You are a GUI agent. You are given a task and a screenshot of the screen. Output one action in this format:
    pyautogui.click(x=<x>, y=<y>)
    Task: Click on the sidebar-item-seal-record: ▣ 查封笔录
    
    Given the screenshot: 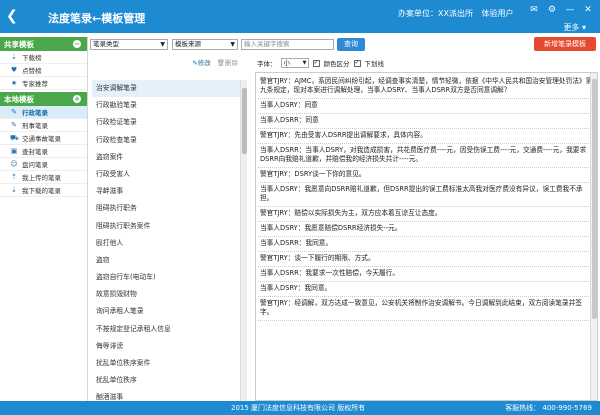 What is the action you would take?
    pyautogui.click(x=43, y=151)
    